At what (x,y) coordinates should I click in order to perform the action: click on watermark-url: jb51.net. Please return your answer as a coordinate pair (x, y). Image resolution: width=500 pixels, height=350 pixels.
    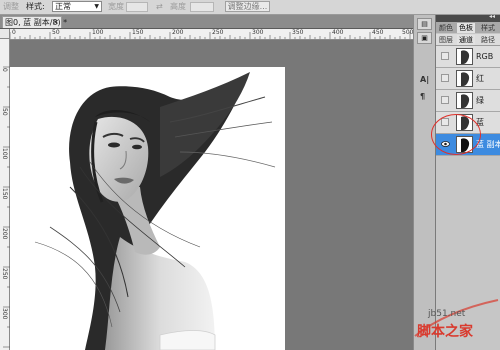
    Looking at the image, I should click on (447, 314).